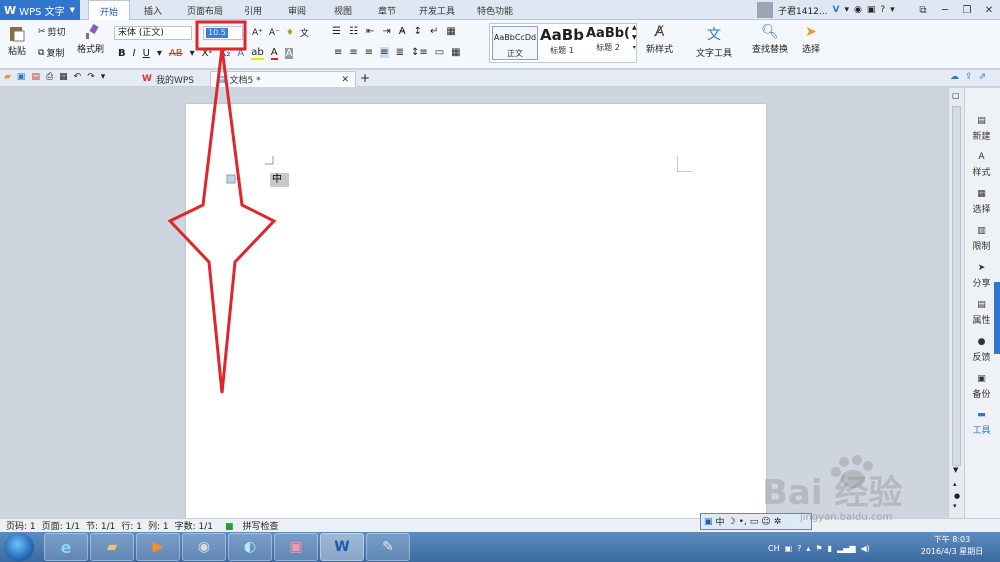  Describe the element at coordinates (353, 31) in the screenshot. I see `numbered-list-icon: ☷` at that location.